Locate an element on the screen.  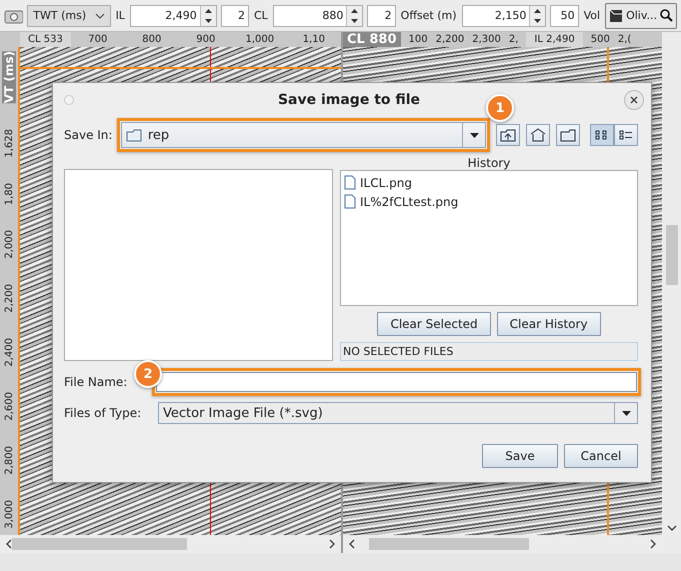
axis-tick-label: 900 is located at coordinates (205, 39).